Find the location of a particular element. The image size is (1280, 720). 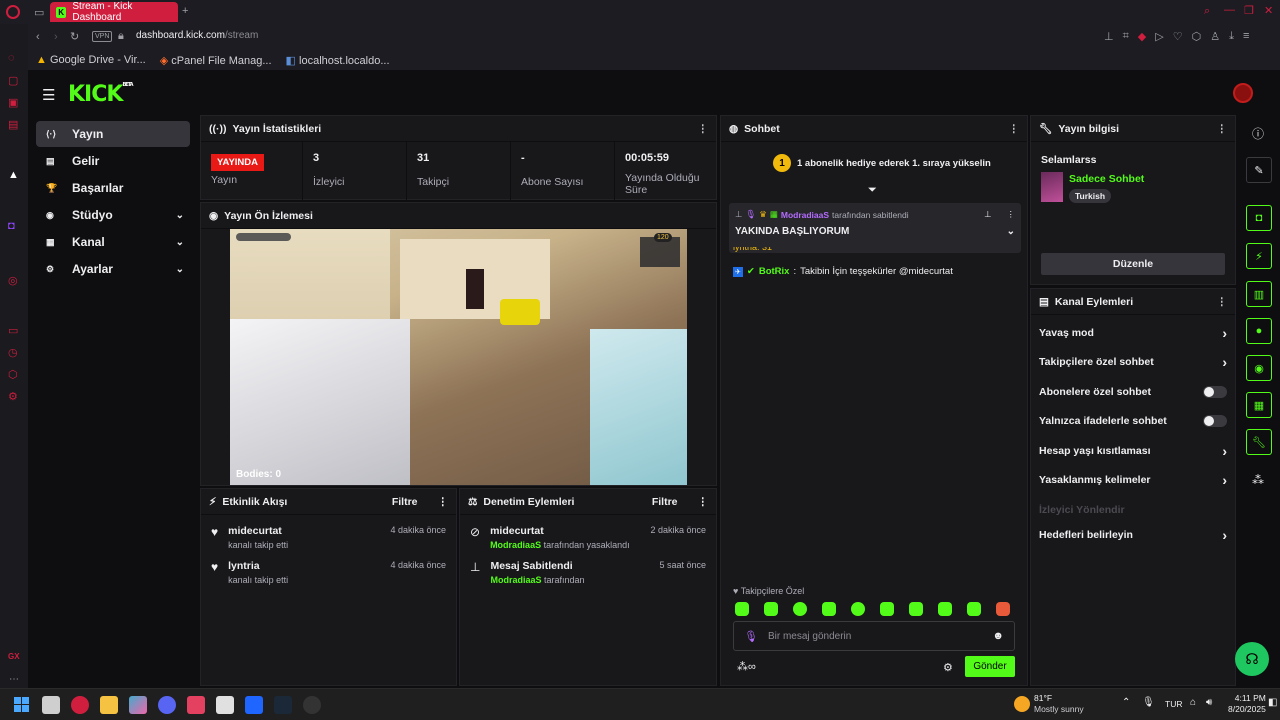

forward-icon: › is located at coordinates (56, 37).